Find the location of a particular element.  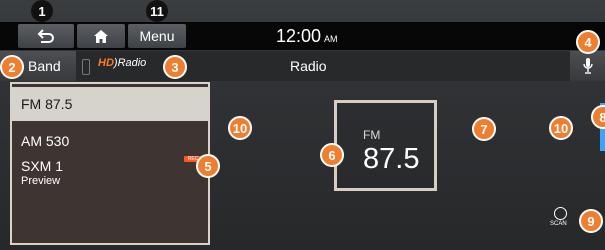

station-item-fm-87-5: FM 87.5 is located at coordinates (110, 104).